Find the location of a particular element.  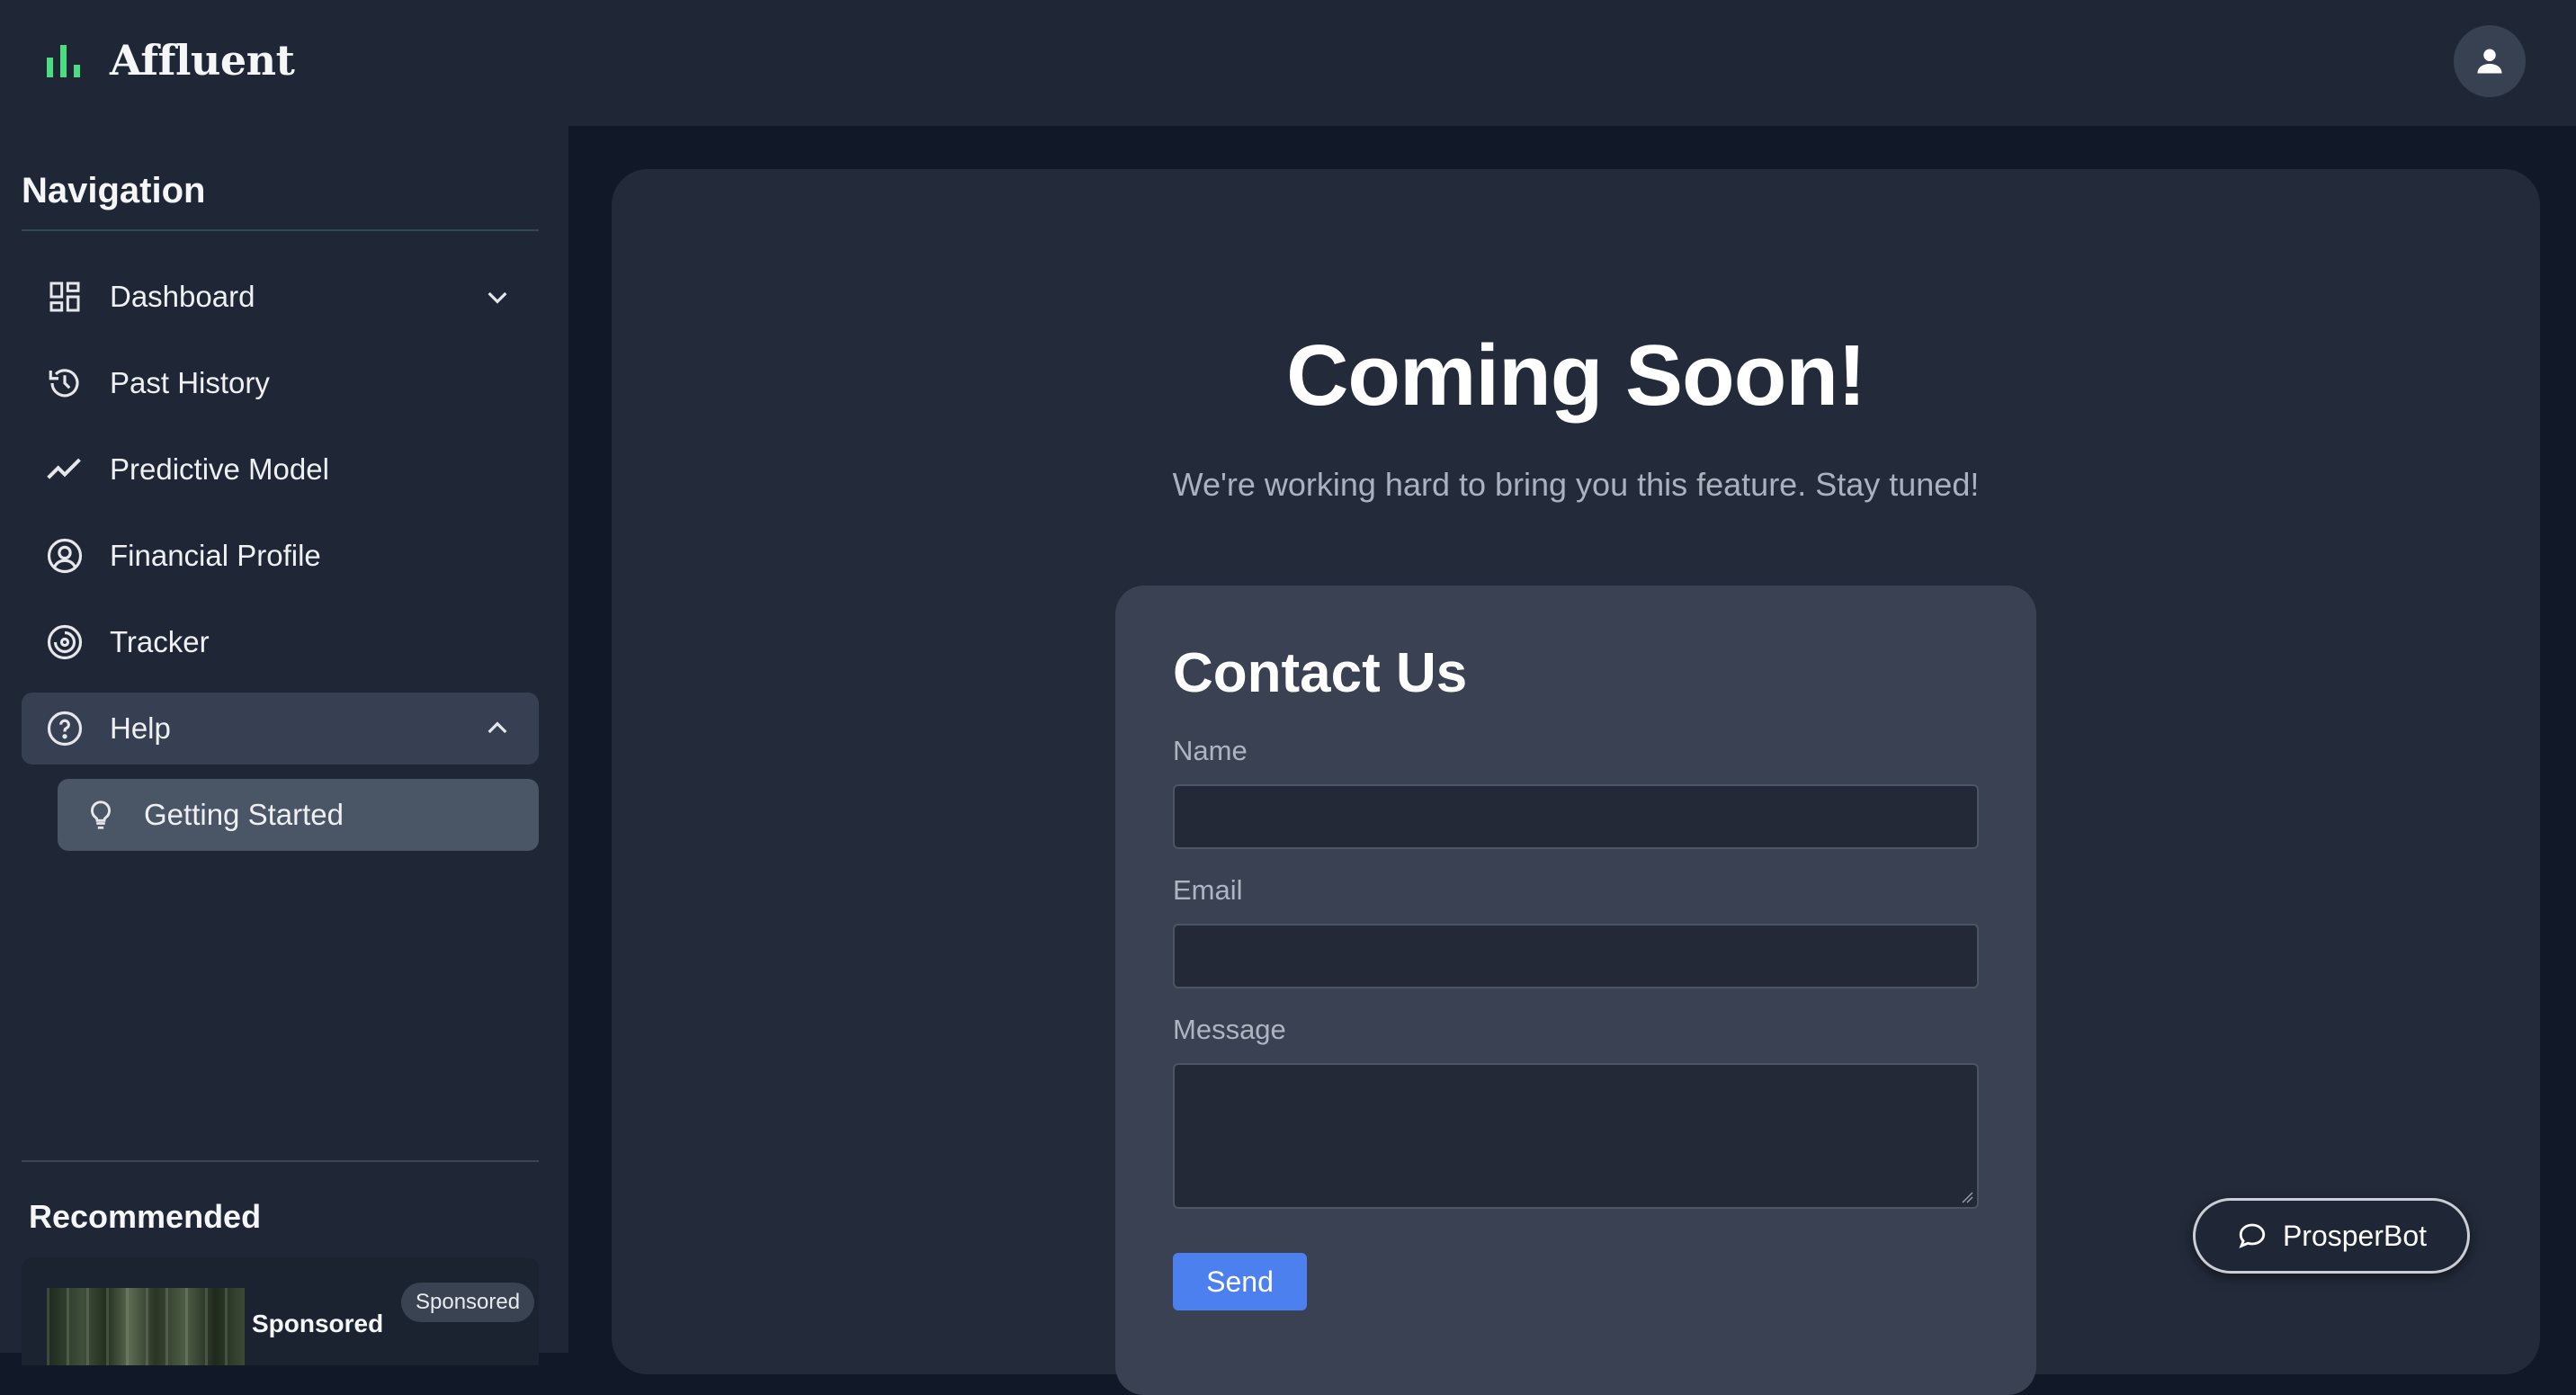

email-field is located at coordinates (1576, 956).